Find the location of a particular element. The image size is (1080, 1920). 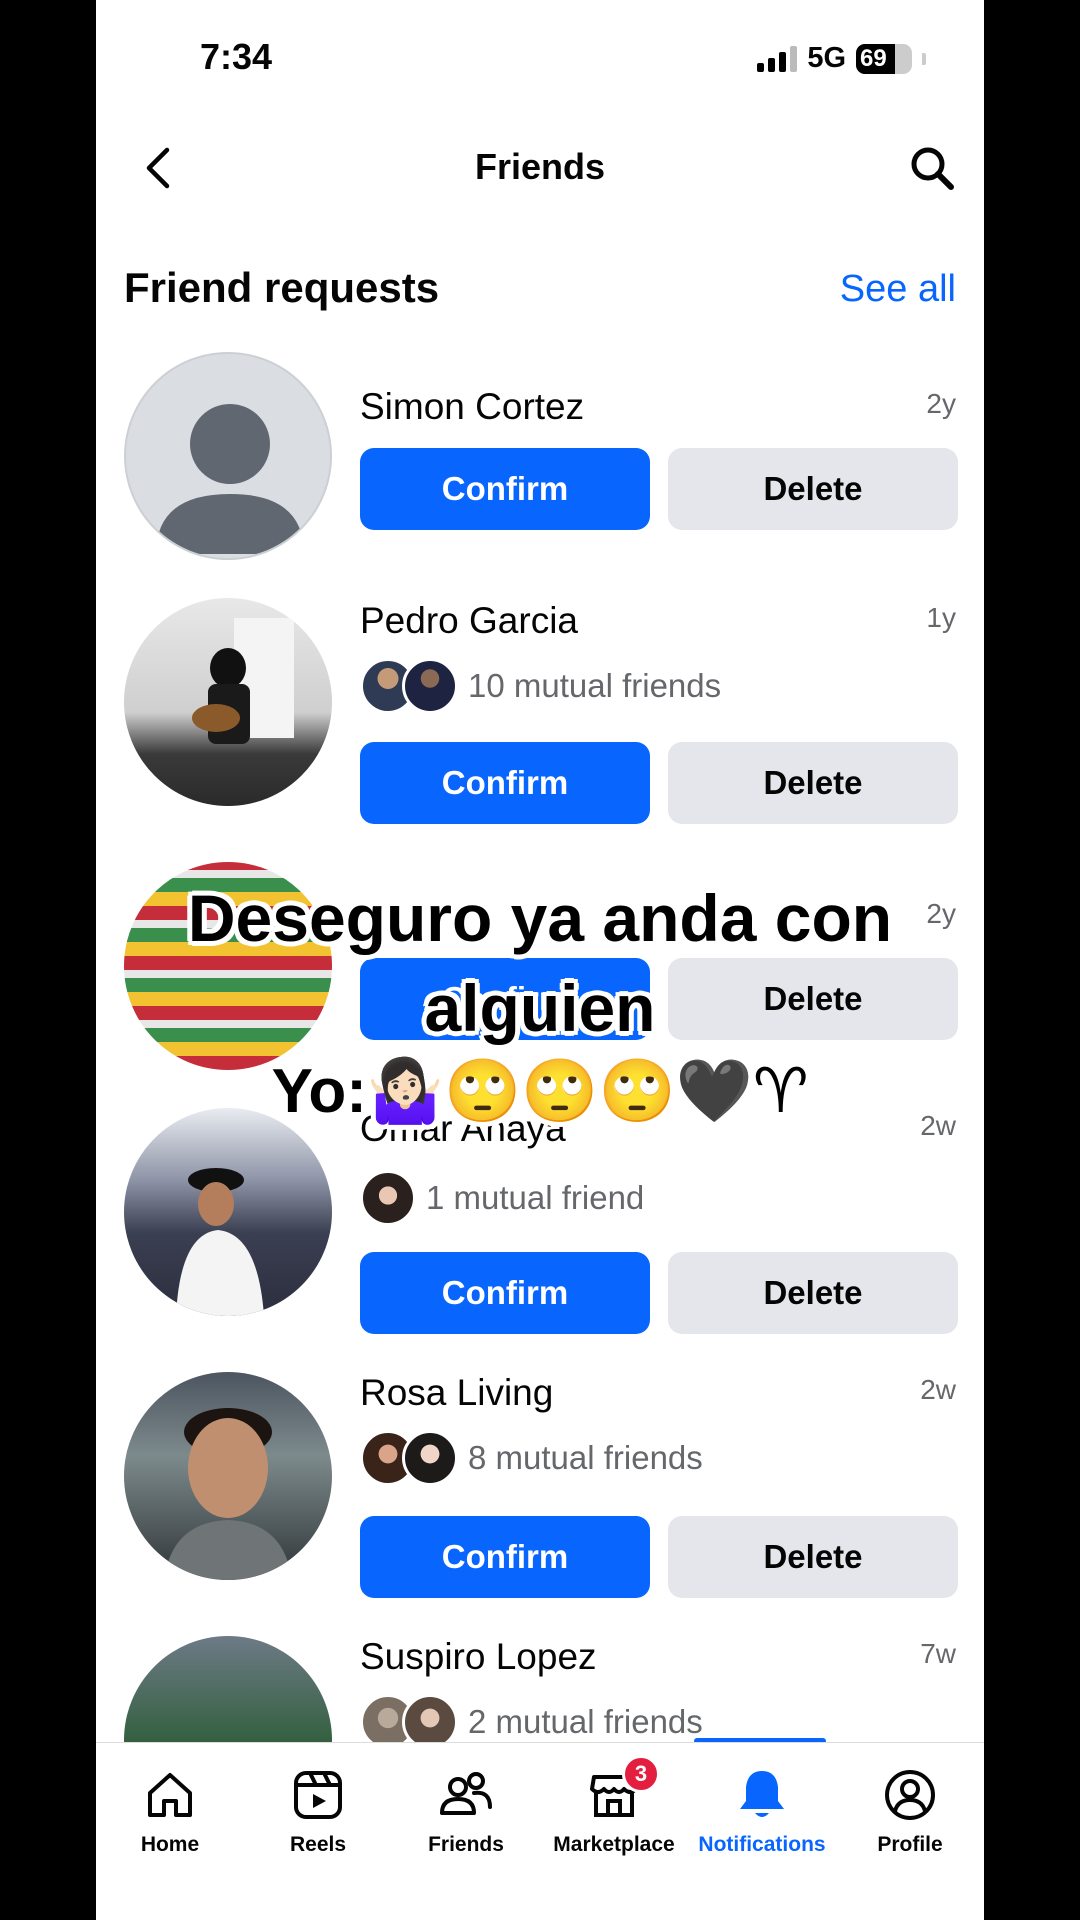

battery-nub is located at coordinates (924, 58).